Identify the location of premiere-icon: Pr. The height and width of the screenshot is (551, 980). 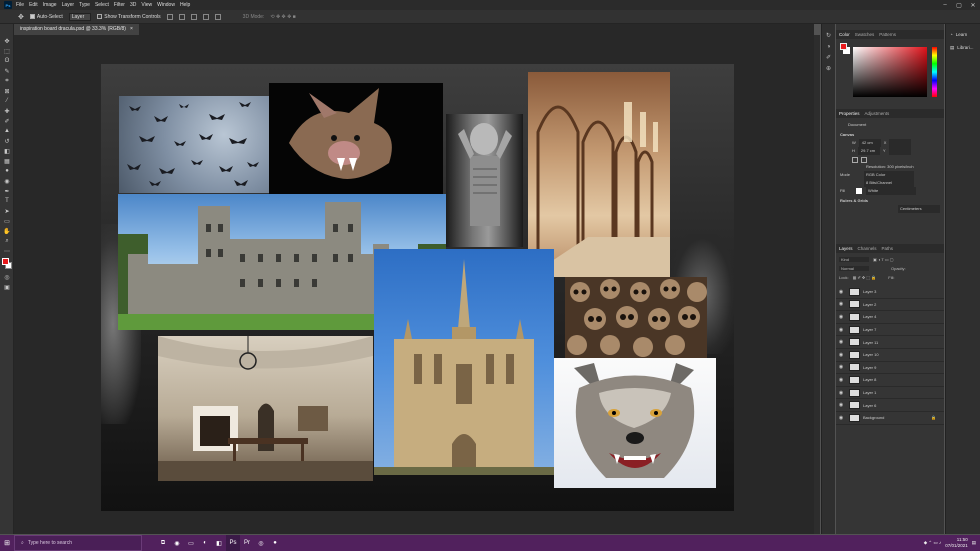
(247, 543).